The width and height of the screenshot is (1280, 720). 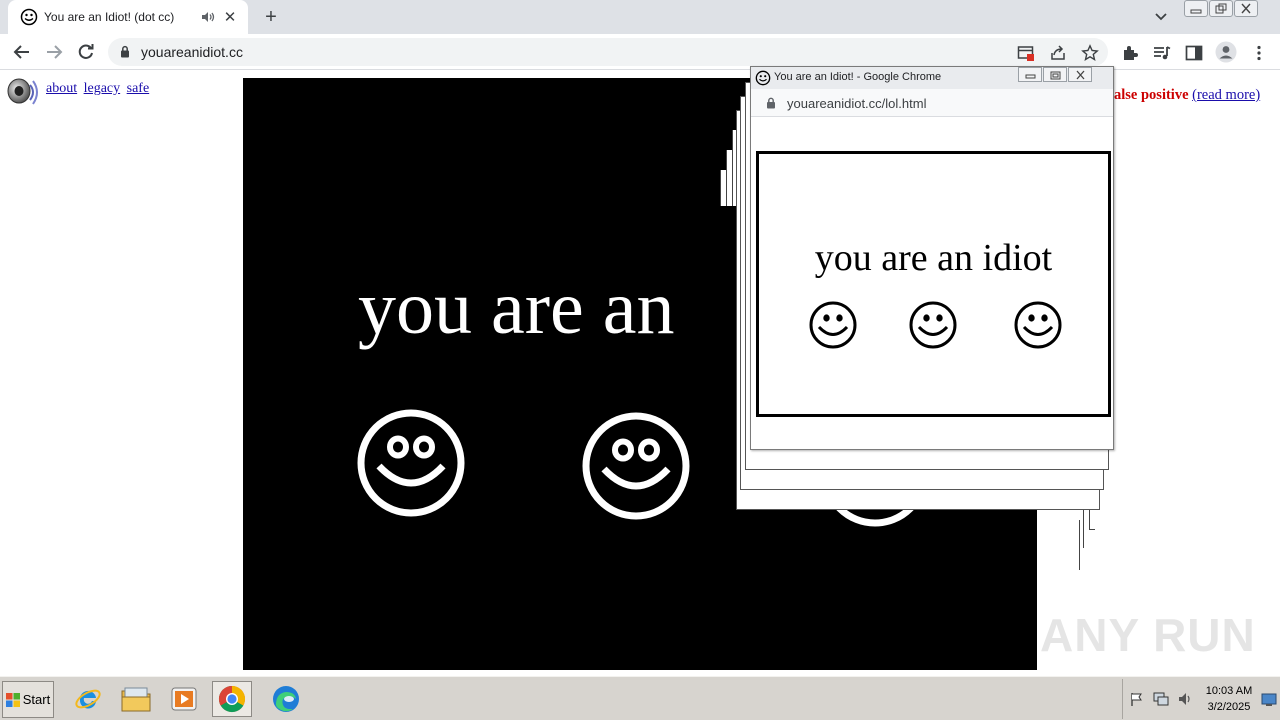 I want to click on media-player-icon, so click(x=184, y=699).